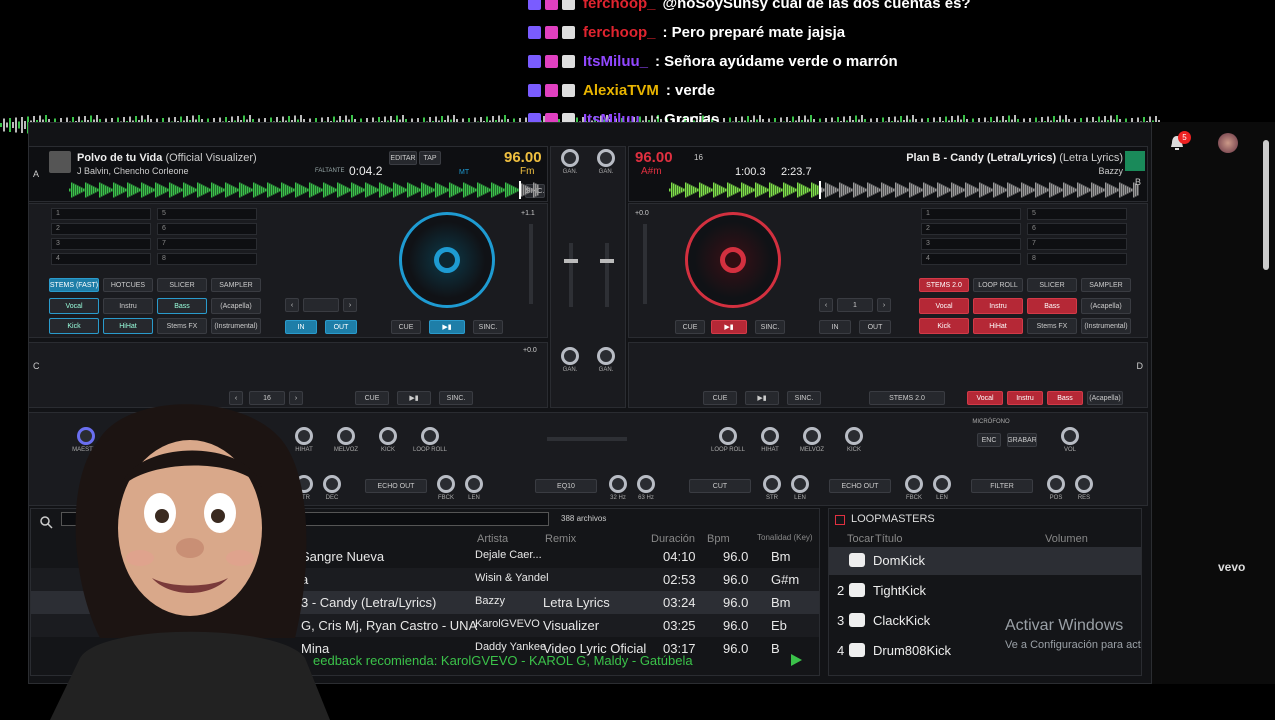 The image size is (1275, 720). What do you see at coordinates (720, 486) in the screenshot?
I see `fx-select: CUT` at bounding box center [720, 486].